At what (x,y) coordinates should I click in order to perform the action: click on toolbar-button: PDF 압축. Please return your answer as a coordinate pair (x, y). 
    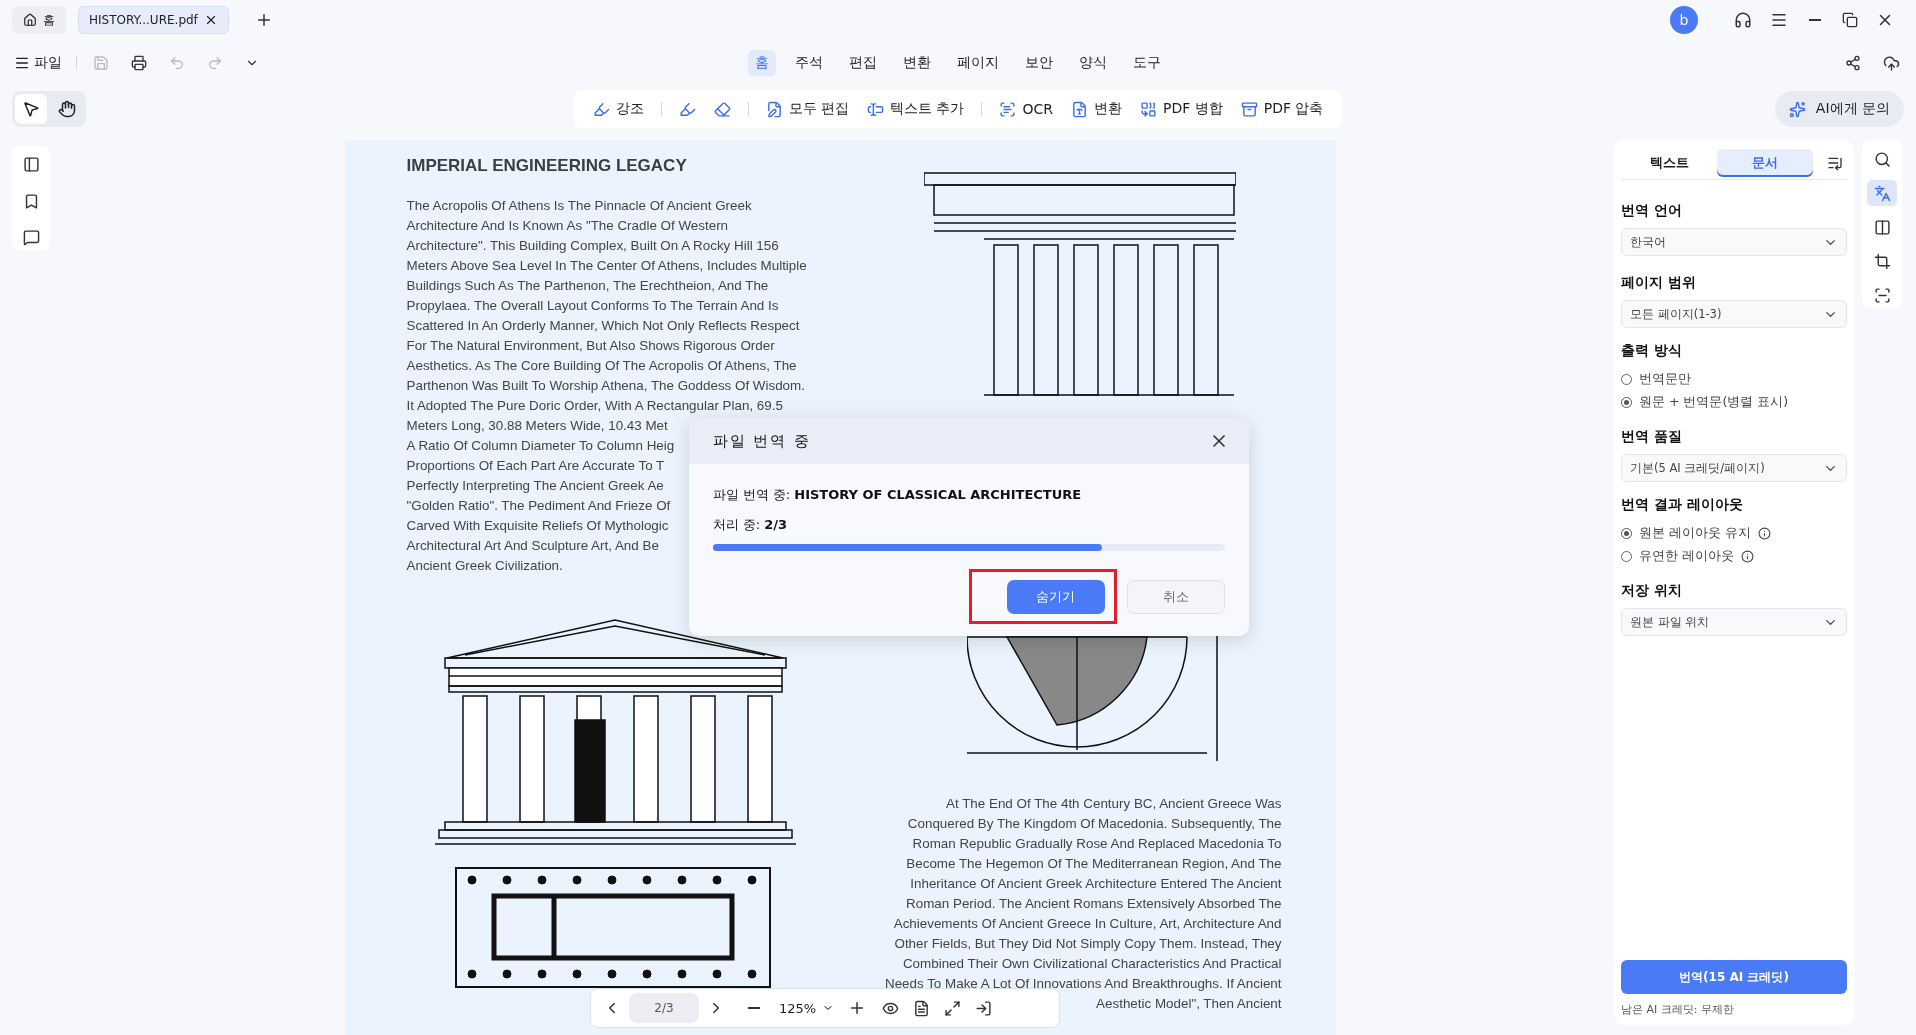
    Looking at the image, I should click on (1282, 109).